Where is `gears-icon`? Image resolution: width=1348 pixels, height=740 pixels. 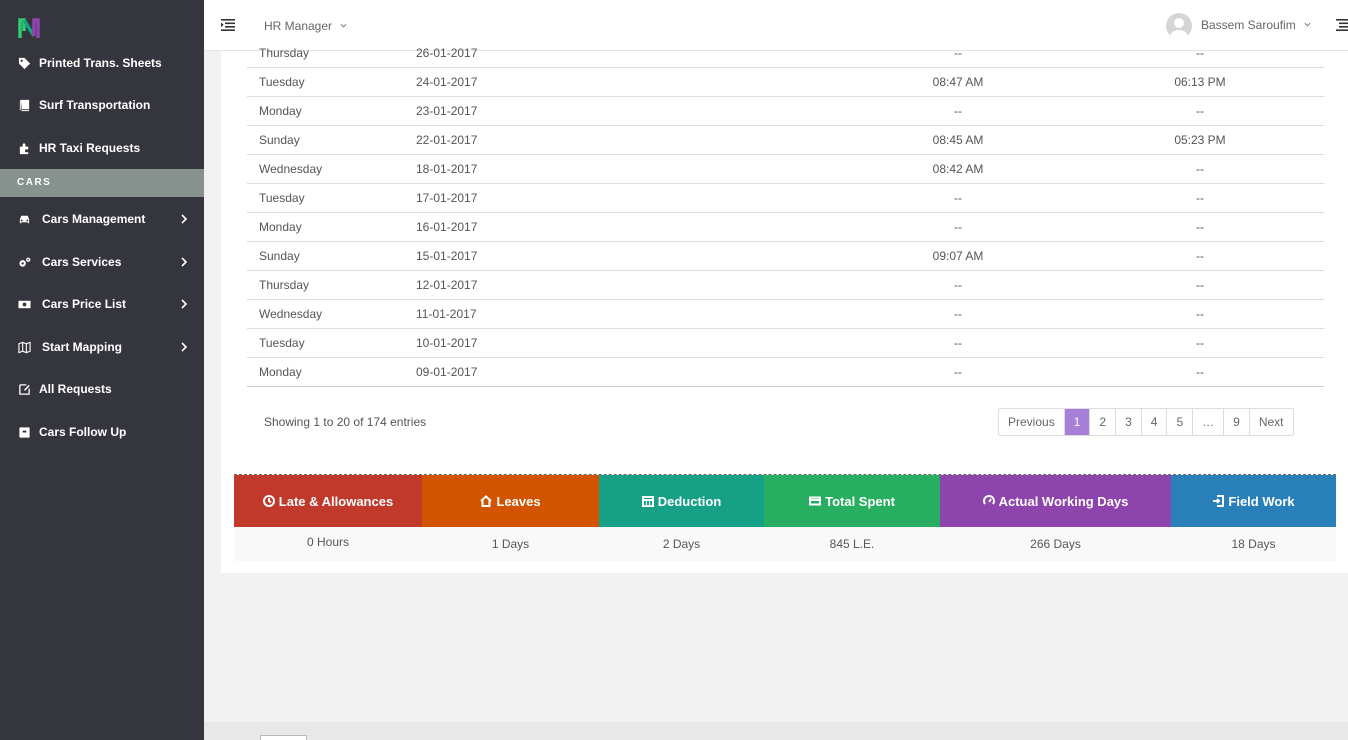
gears-icon is located at coordinates (24, 262).